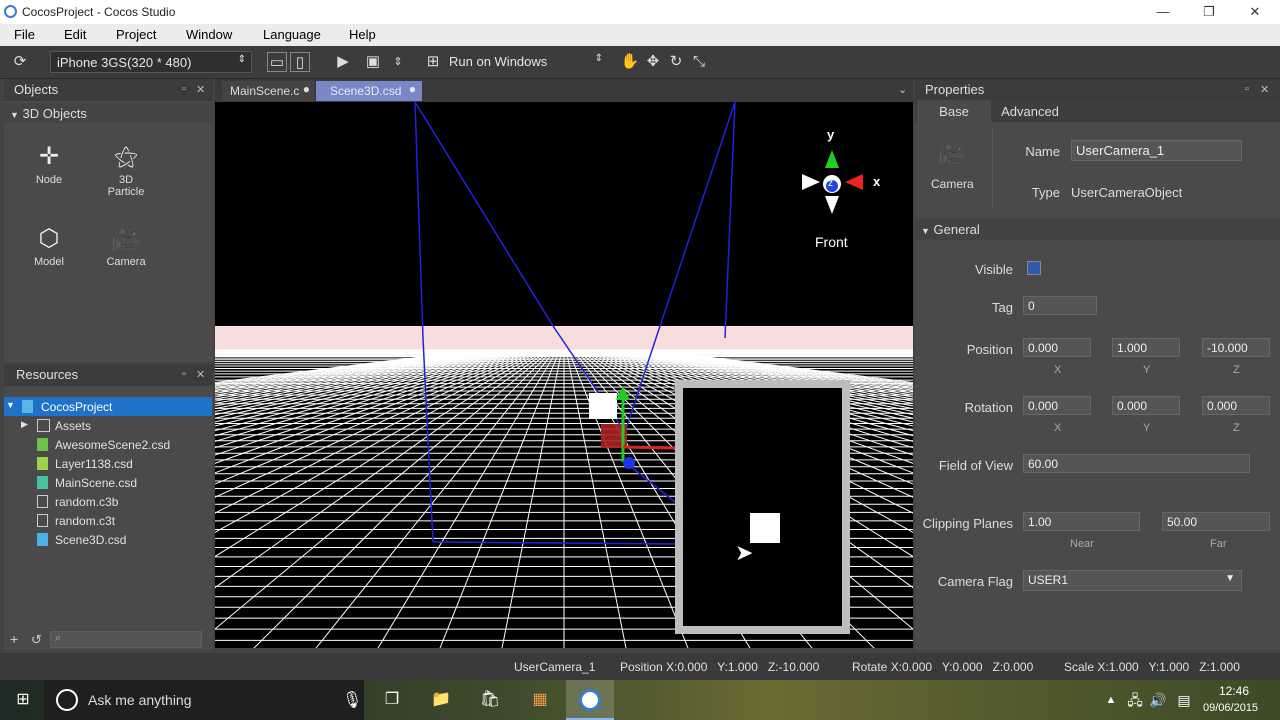 Image resolution: width=1280 pixels, height=720 pixels. Describe the element at coordinates (108, 539) in the screenshot. I see `tree-item-file: Scene3D.csd` at that location.